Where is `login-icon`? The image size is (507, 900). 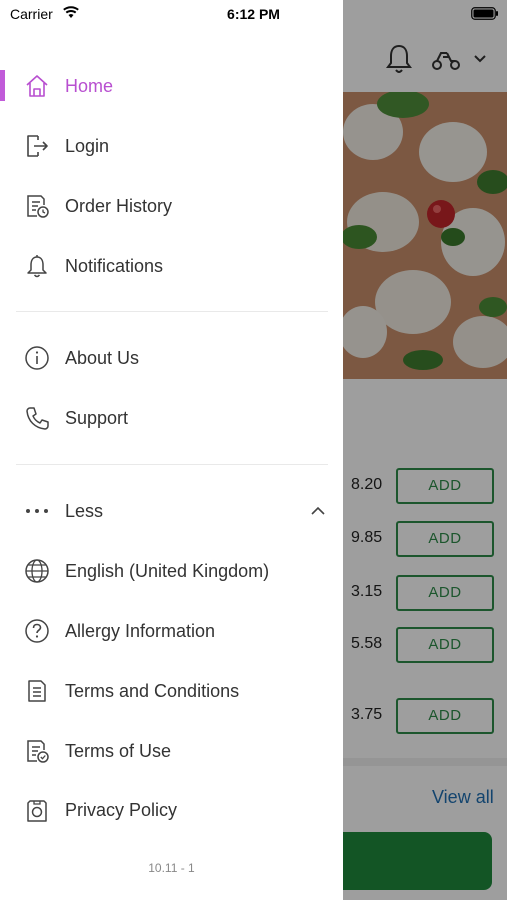 login-icon is located at coordinates (37, 146).